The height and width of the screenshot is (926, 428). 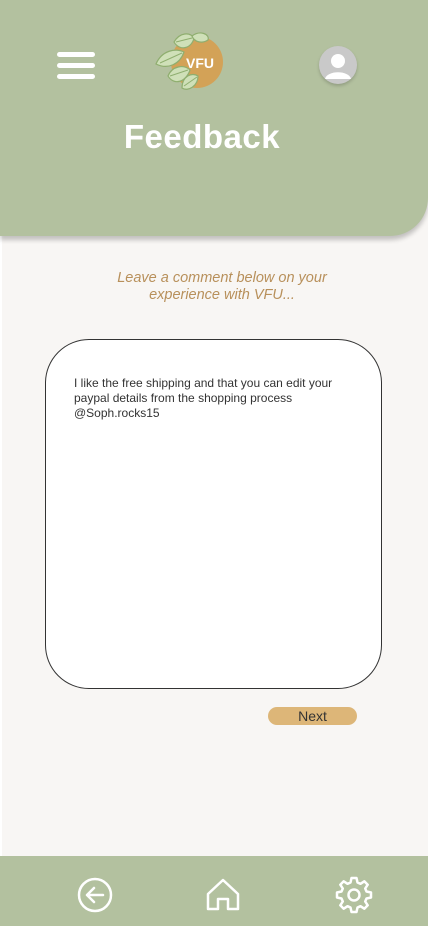 I want to click on settings-button, so click(x=354, y=895).